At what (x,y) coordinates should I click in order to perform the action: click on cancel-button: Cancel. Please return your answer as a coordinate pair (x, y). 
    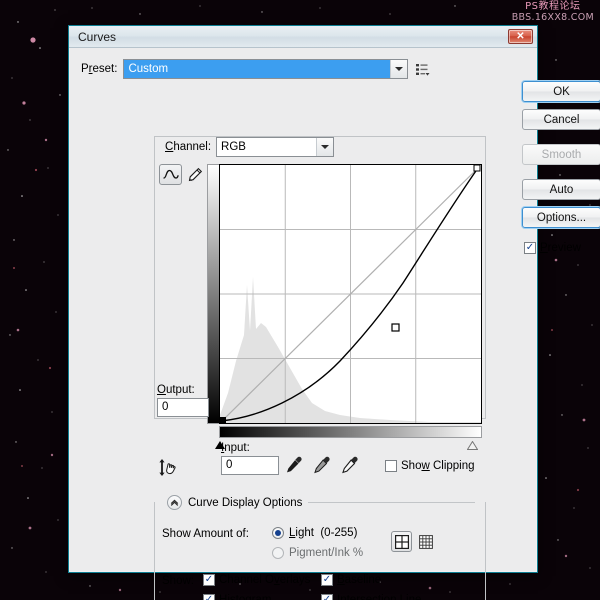
    Looking at the image, I should click on (561, 119).